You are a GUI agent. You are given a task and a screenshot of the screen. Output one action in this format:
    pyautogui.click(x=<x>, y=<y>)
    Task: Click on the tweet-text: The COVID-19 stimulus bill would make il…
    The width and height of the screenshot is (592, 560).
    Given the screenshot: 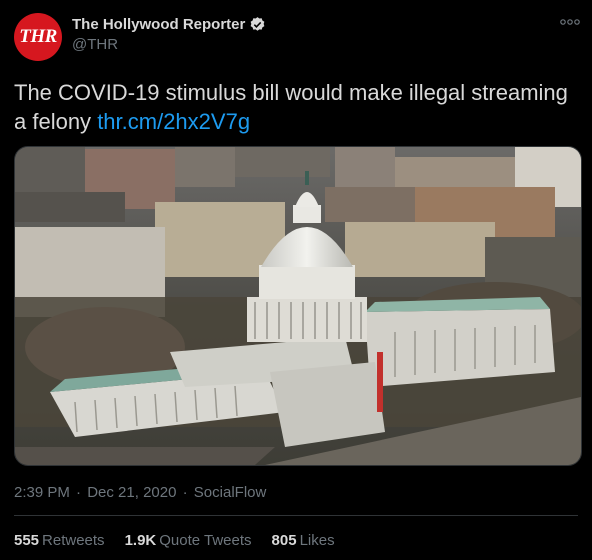 What is the action you would take?
    pyautogui.click(x=294, y=107)
    